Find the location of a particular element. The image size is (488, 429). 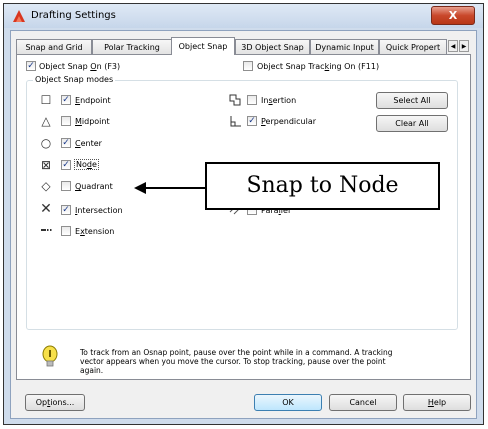

intersection-checkbox: ✓ is located at coordinates (66, 210).